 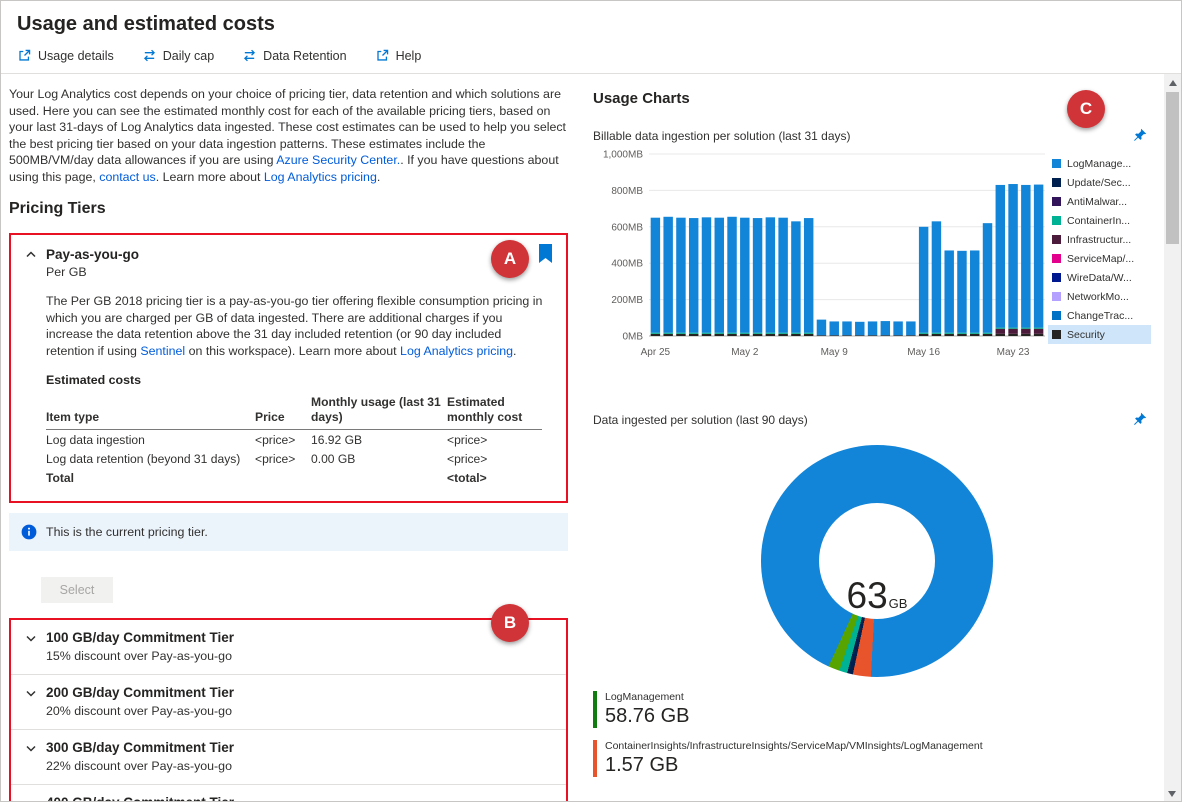 I want to click on commitment-tier-subtitle: 22% discount over Pay-as-you-go, so click(x=139, y=766).